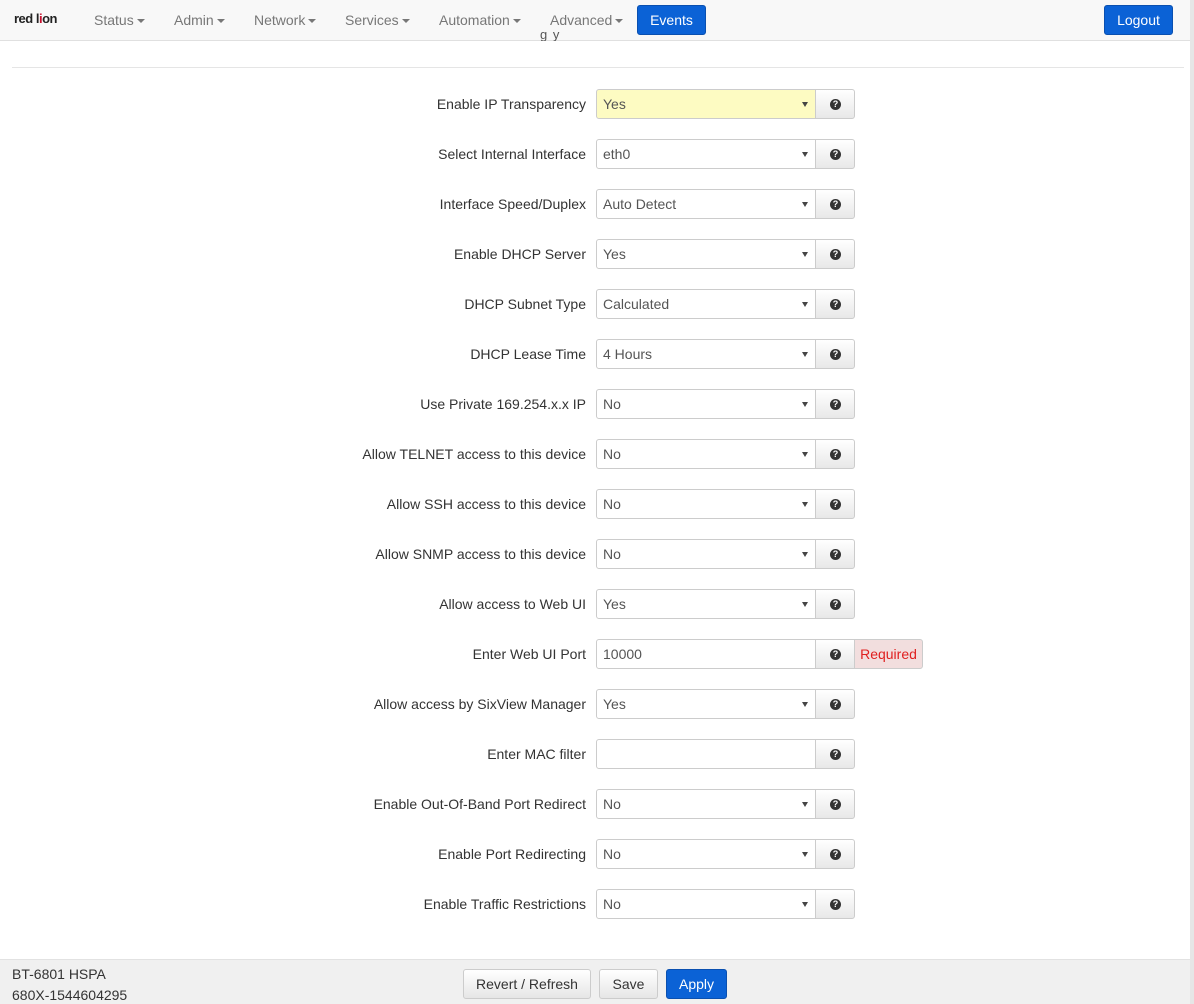 The height and width of the screenshot is (1004, 1194). Describe the element at coordinates (479, 704) in the screenshot. I see `field-label: Allow access by SixView Manager` at that location.